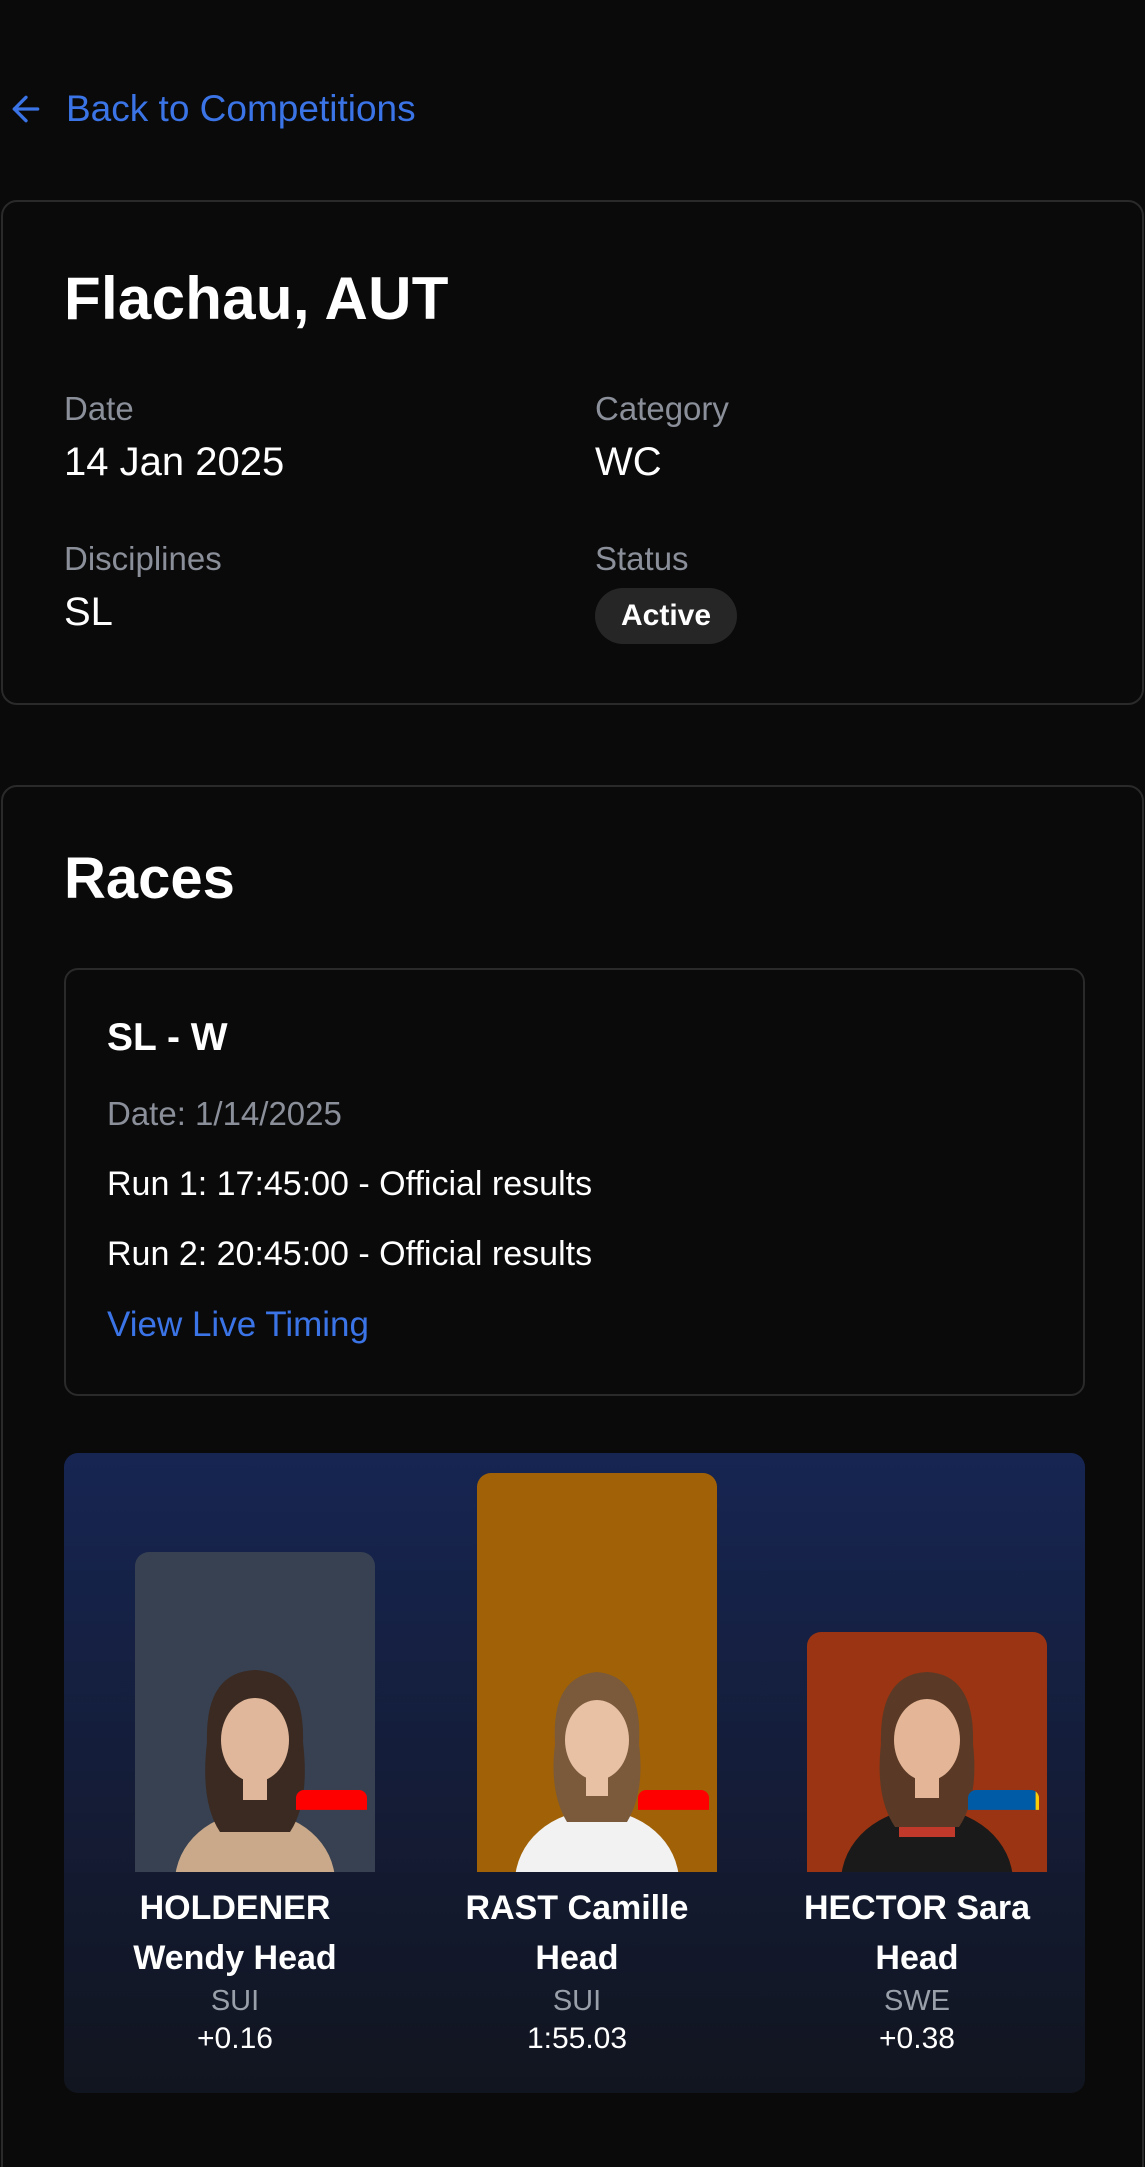 This screenshot has width=1145, height=2167. I want to click on competition-title: Flachau, AUT, so click(256, 298).